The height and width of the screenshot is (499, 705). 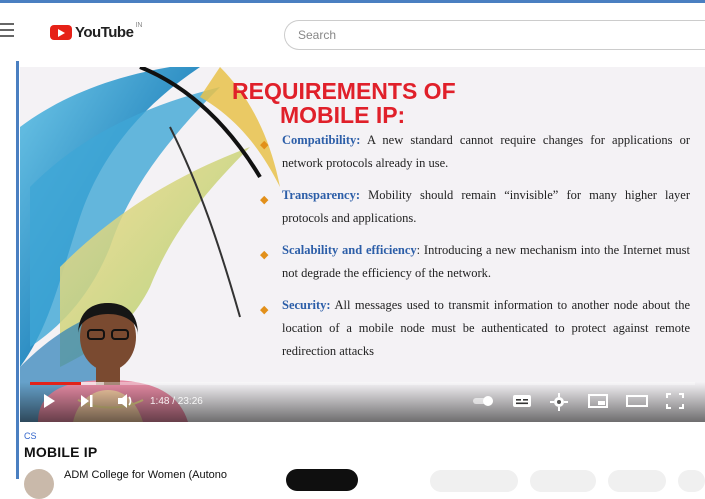 I want to click on bullet-term: Transparency:, so click(x=321, y=195).